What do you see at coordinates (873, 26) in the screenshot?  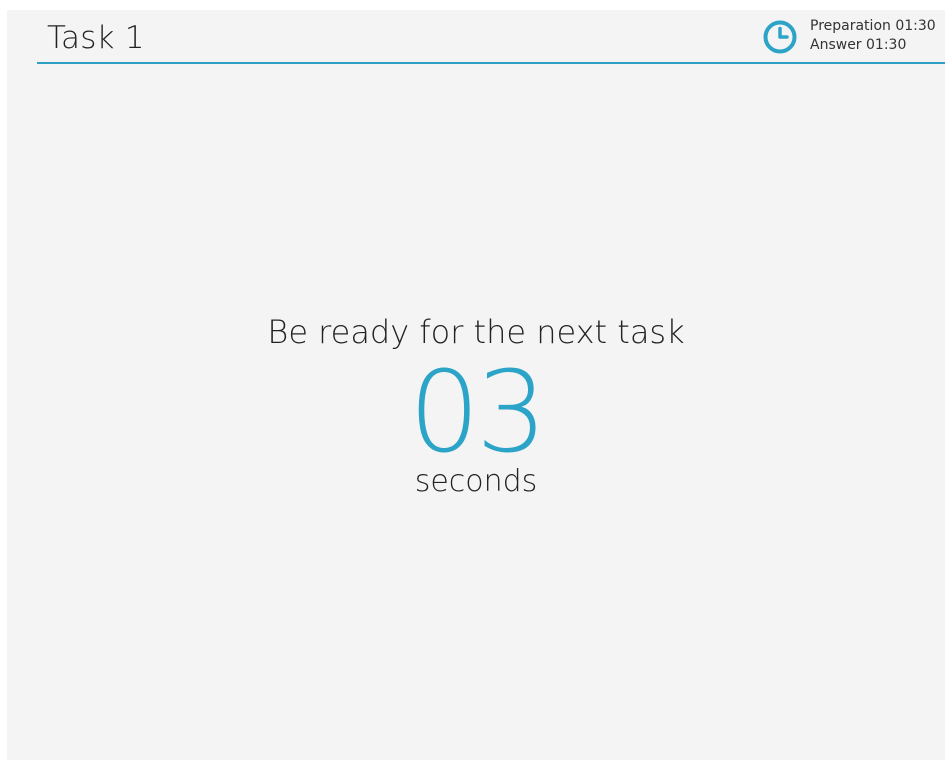 I see `preparation-time: Preparation 01:30` at bounding box center [873, 26].